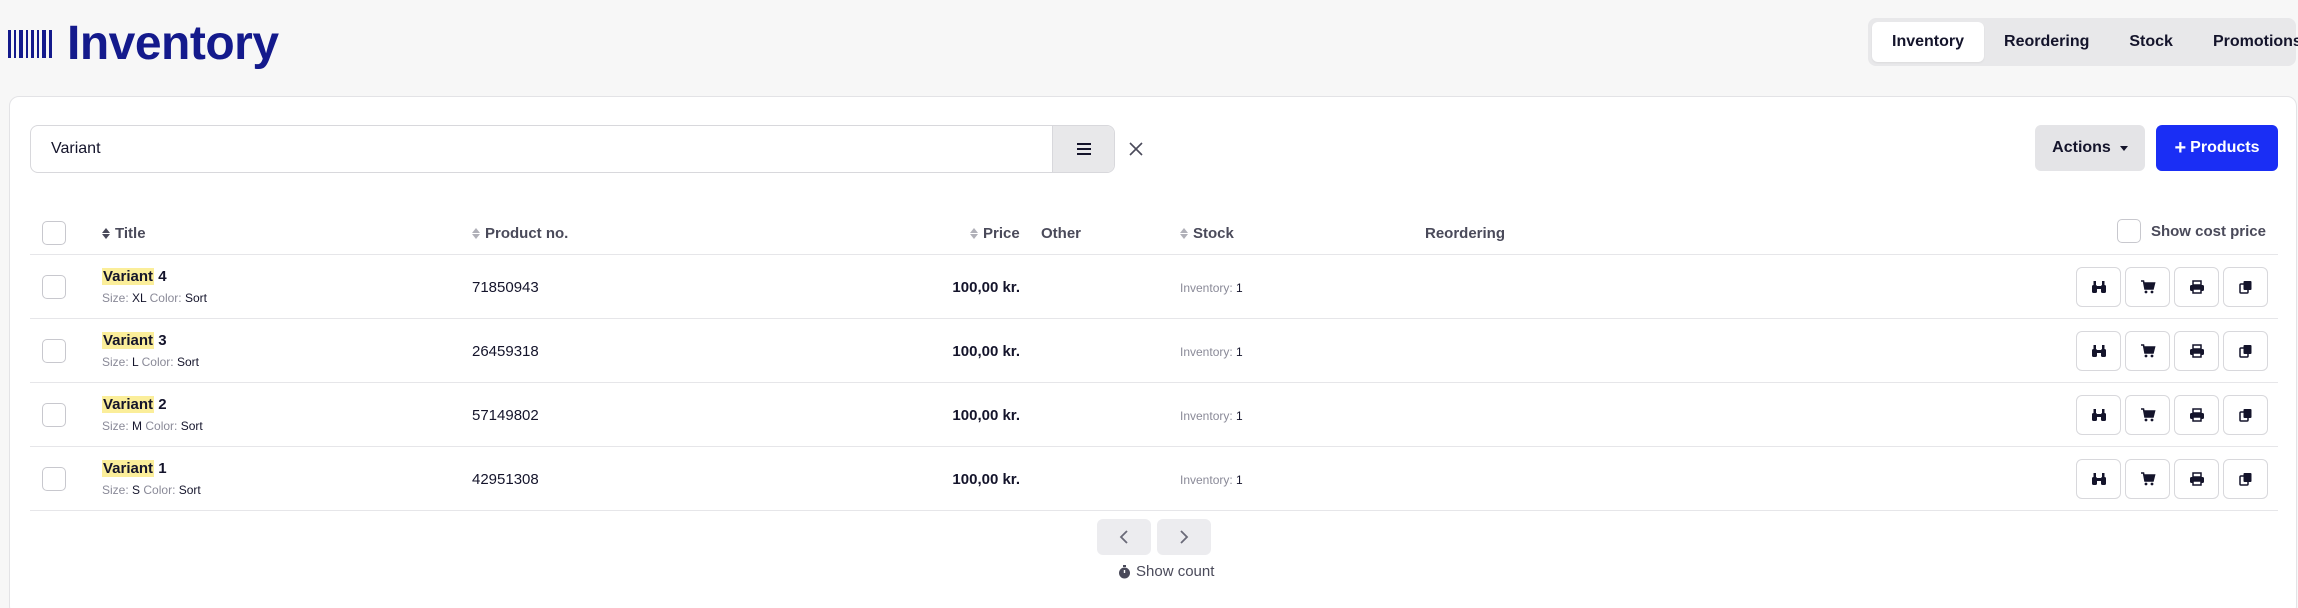  Describe the element at coordinates (2128, 231) in the screenshot. I see `show-cost-price-checkbox` at that location.